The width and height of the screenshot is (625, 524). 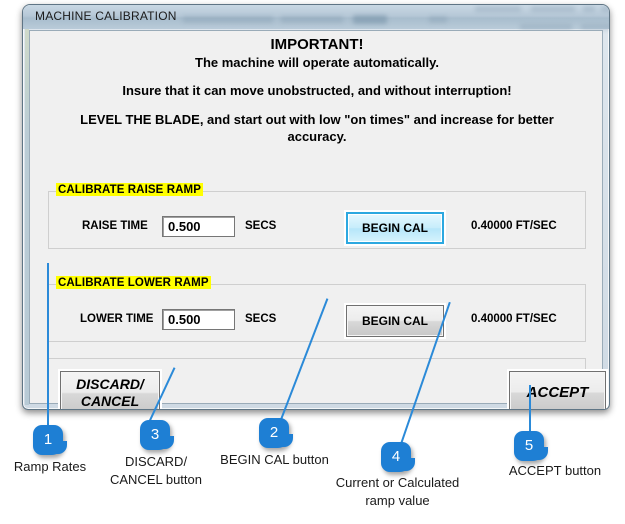 I want to click on callout-badge-5: 5, so click(x=531, y=446).